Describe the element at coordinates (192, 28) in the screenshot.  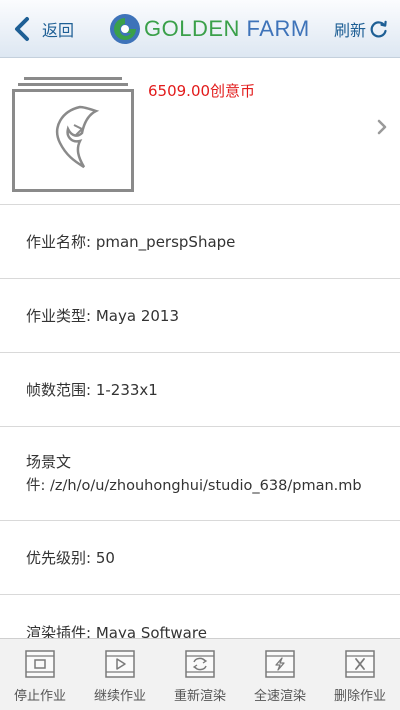
I see `logo-text-golden: GOLDEN` at that location.